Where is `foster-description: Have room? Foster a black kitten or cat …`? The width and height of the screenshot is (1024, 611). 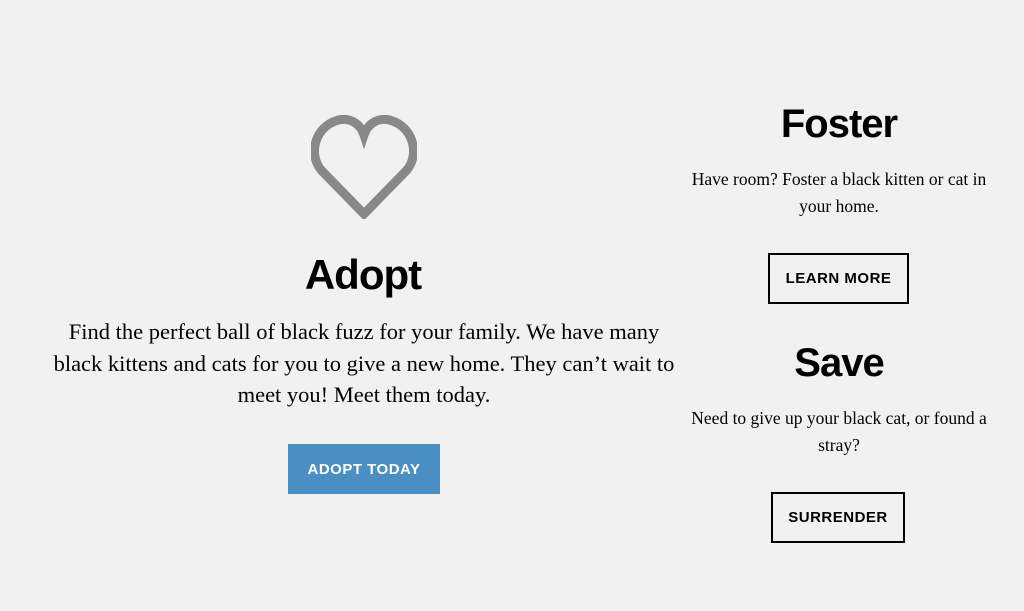 foster-description: Have room? Foster a black kitten or cat … is located at coordinates (839, 192).